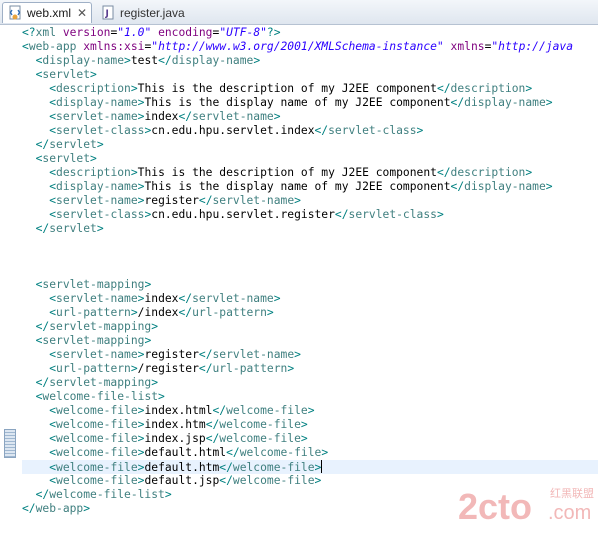  What do you see at coordinates (185, 452) in the screenshot?
I see `code-token: default.html` at bounding box center [185, 452].